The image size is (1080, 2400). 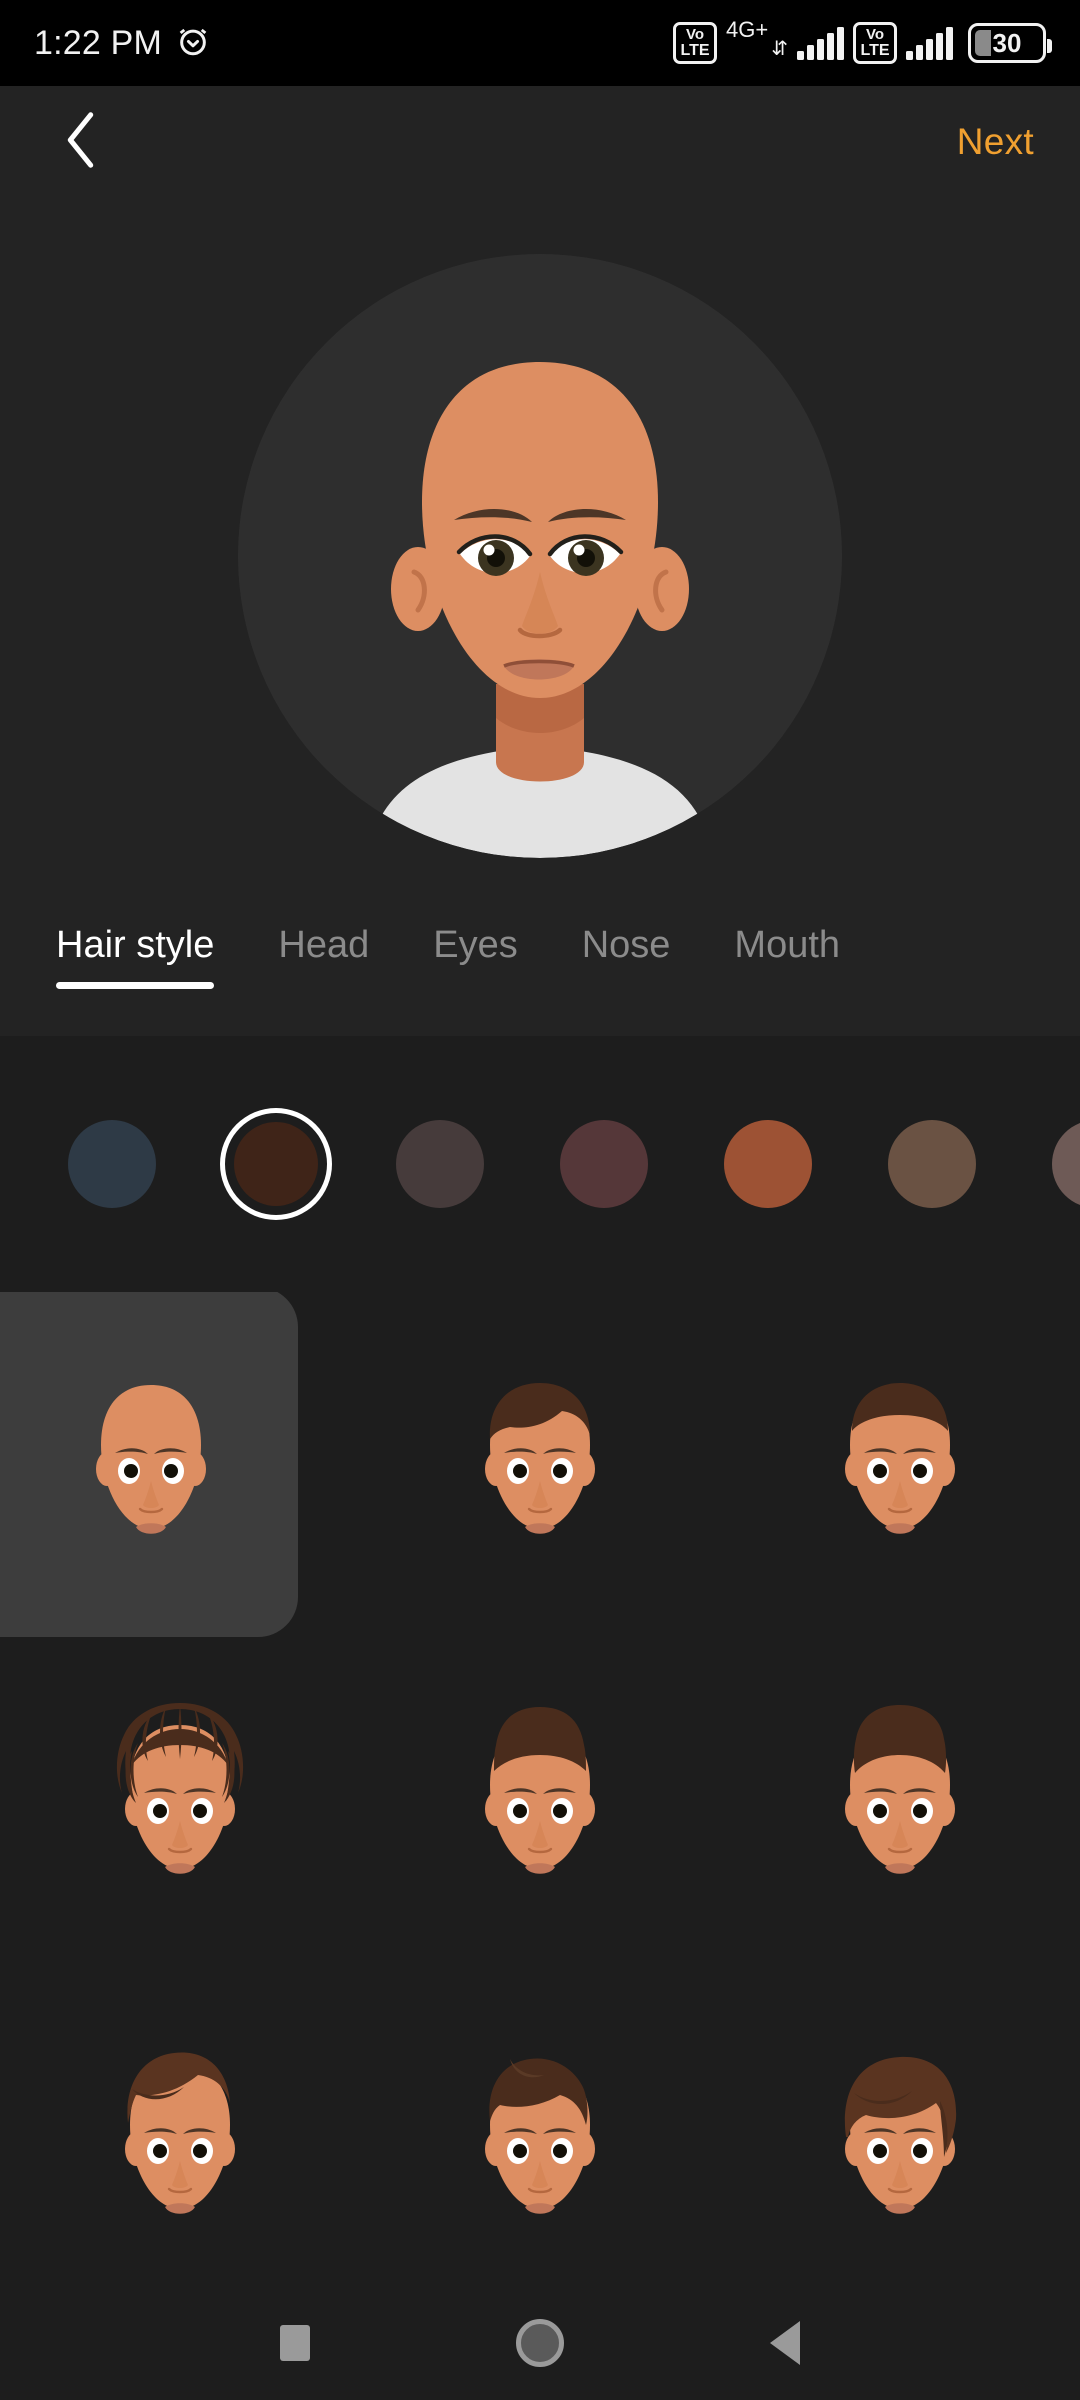 What do you see at coordinates (540, 556) in the screenshot?
I see `avatar-preview` at bounding box center [540, 556].